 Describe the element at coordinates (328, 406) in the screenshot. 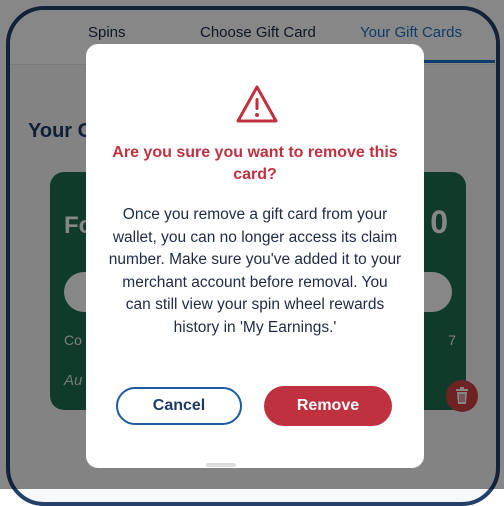

I see `remove-button: Remove` at that location.